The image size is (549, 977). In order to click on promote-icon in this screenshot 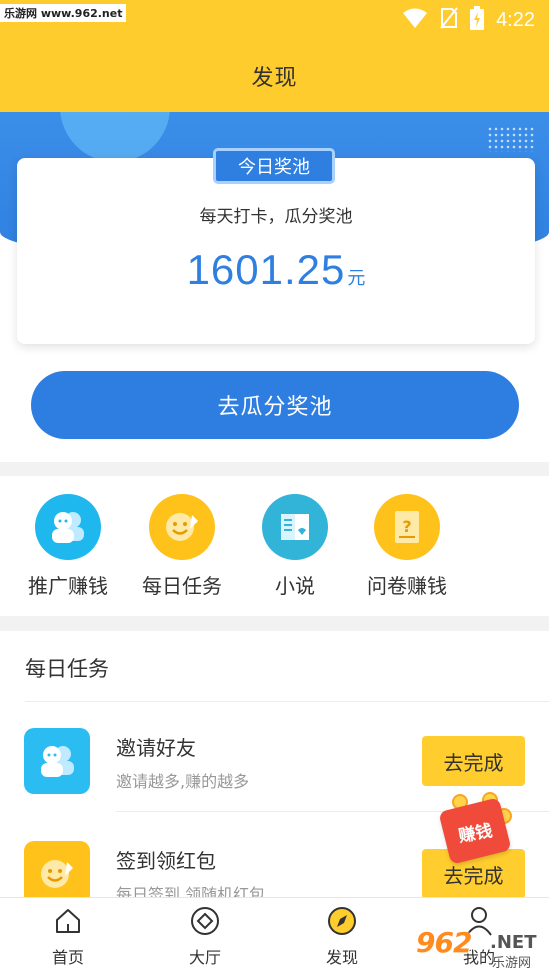, I will do `click(68, 527)`.